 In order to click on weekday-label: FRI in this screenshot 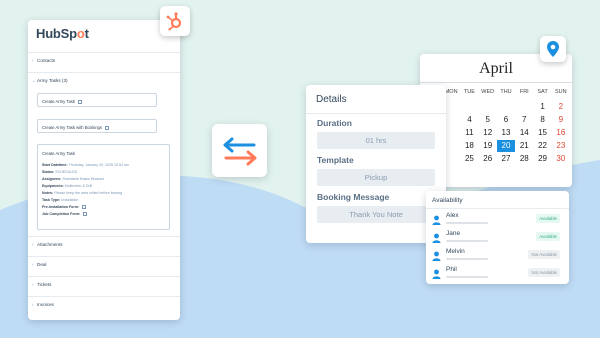, I will do `click(524, 92)`.